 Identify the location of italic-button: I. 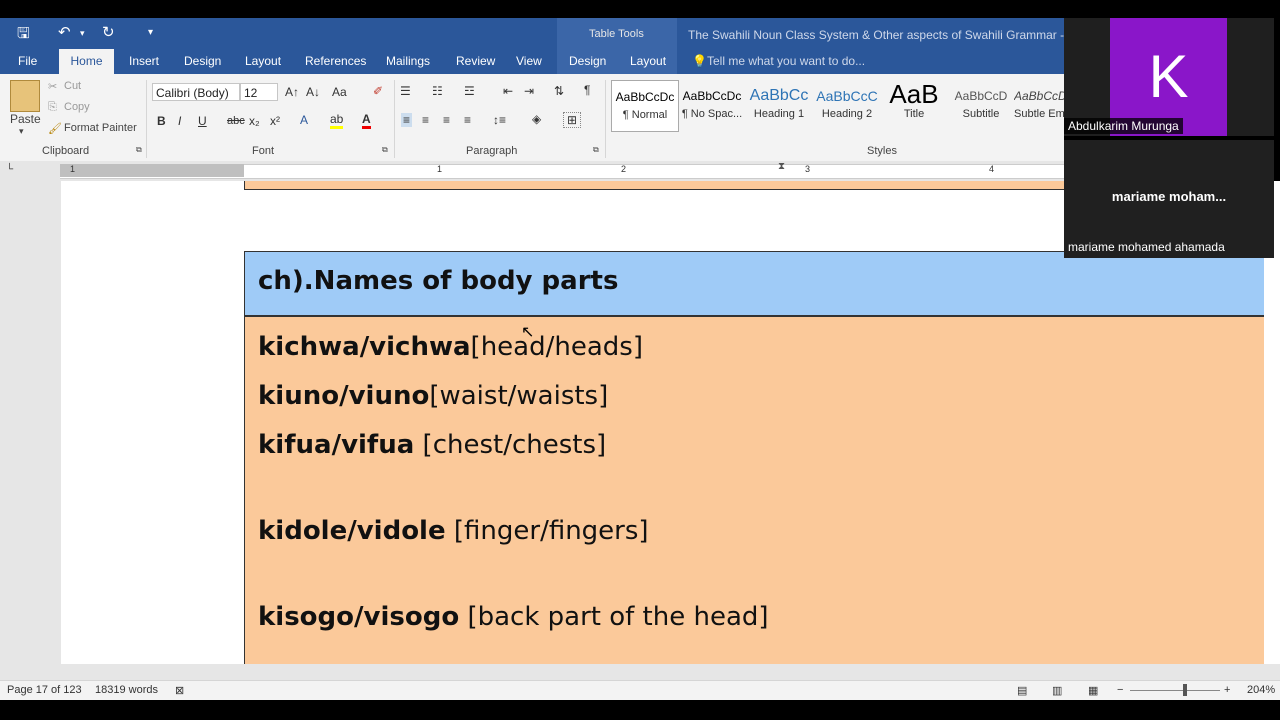
(179, 121).